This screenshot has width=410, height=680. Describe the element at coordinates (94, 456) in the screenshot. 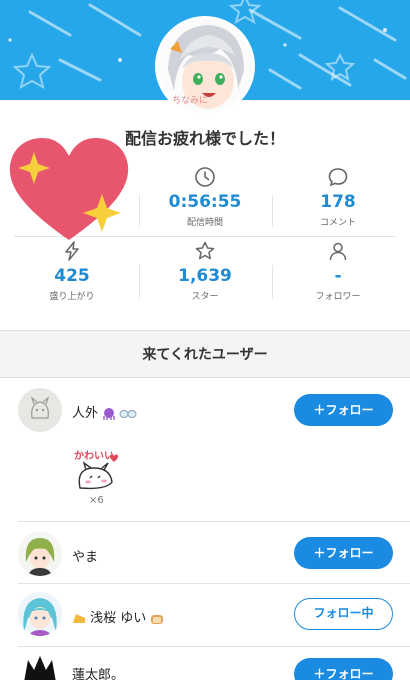

I see `sticker-text: かわいい` at that location.